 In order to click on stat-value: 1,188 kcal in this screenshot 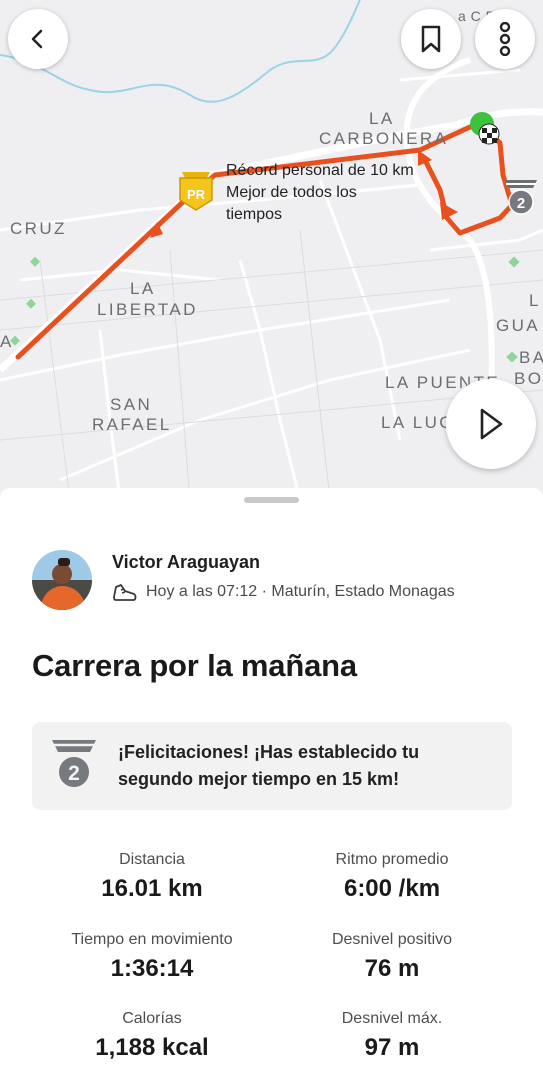, I will do `click(152, 1047)`.